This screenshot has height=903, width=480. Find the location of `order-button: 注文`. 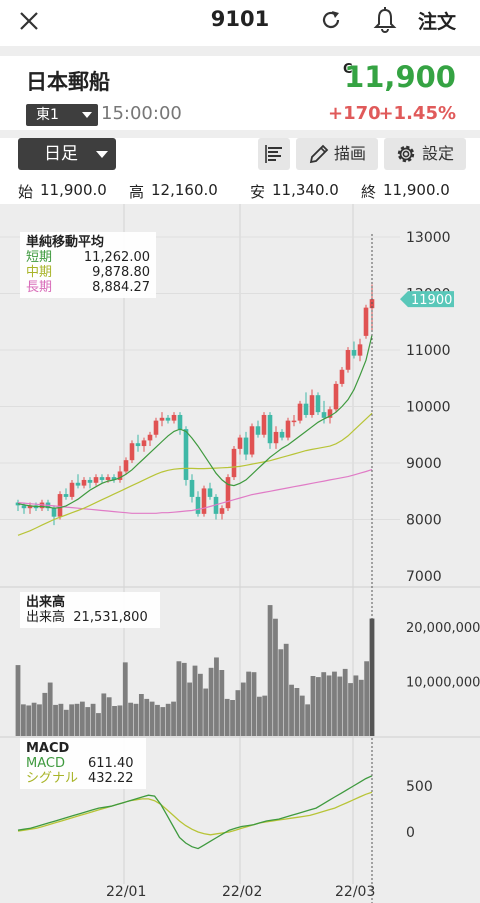

order-button: 注文 is located at coordinates (437, 20).